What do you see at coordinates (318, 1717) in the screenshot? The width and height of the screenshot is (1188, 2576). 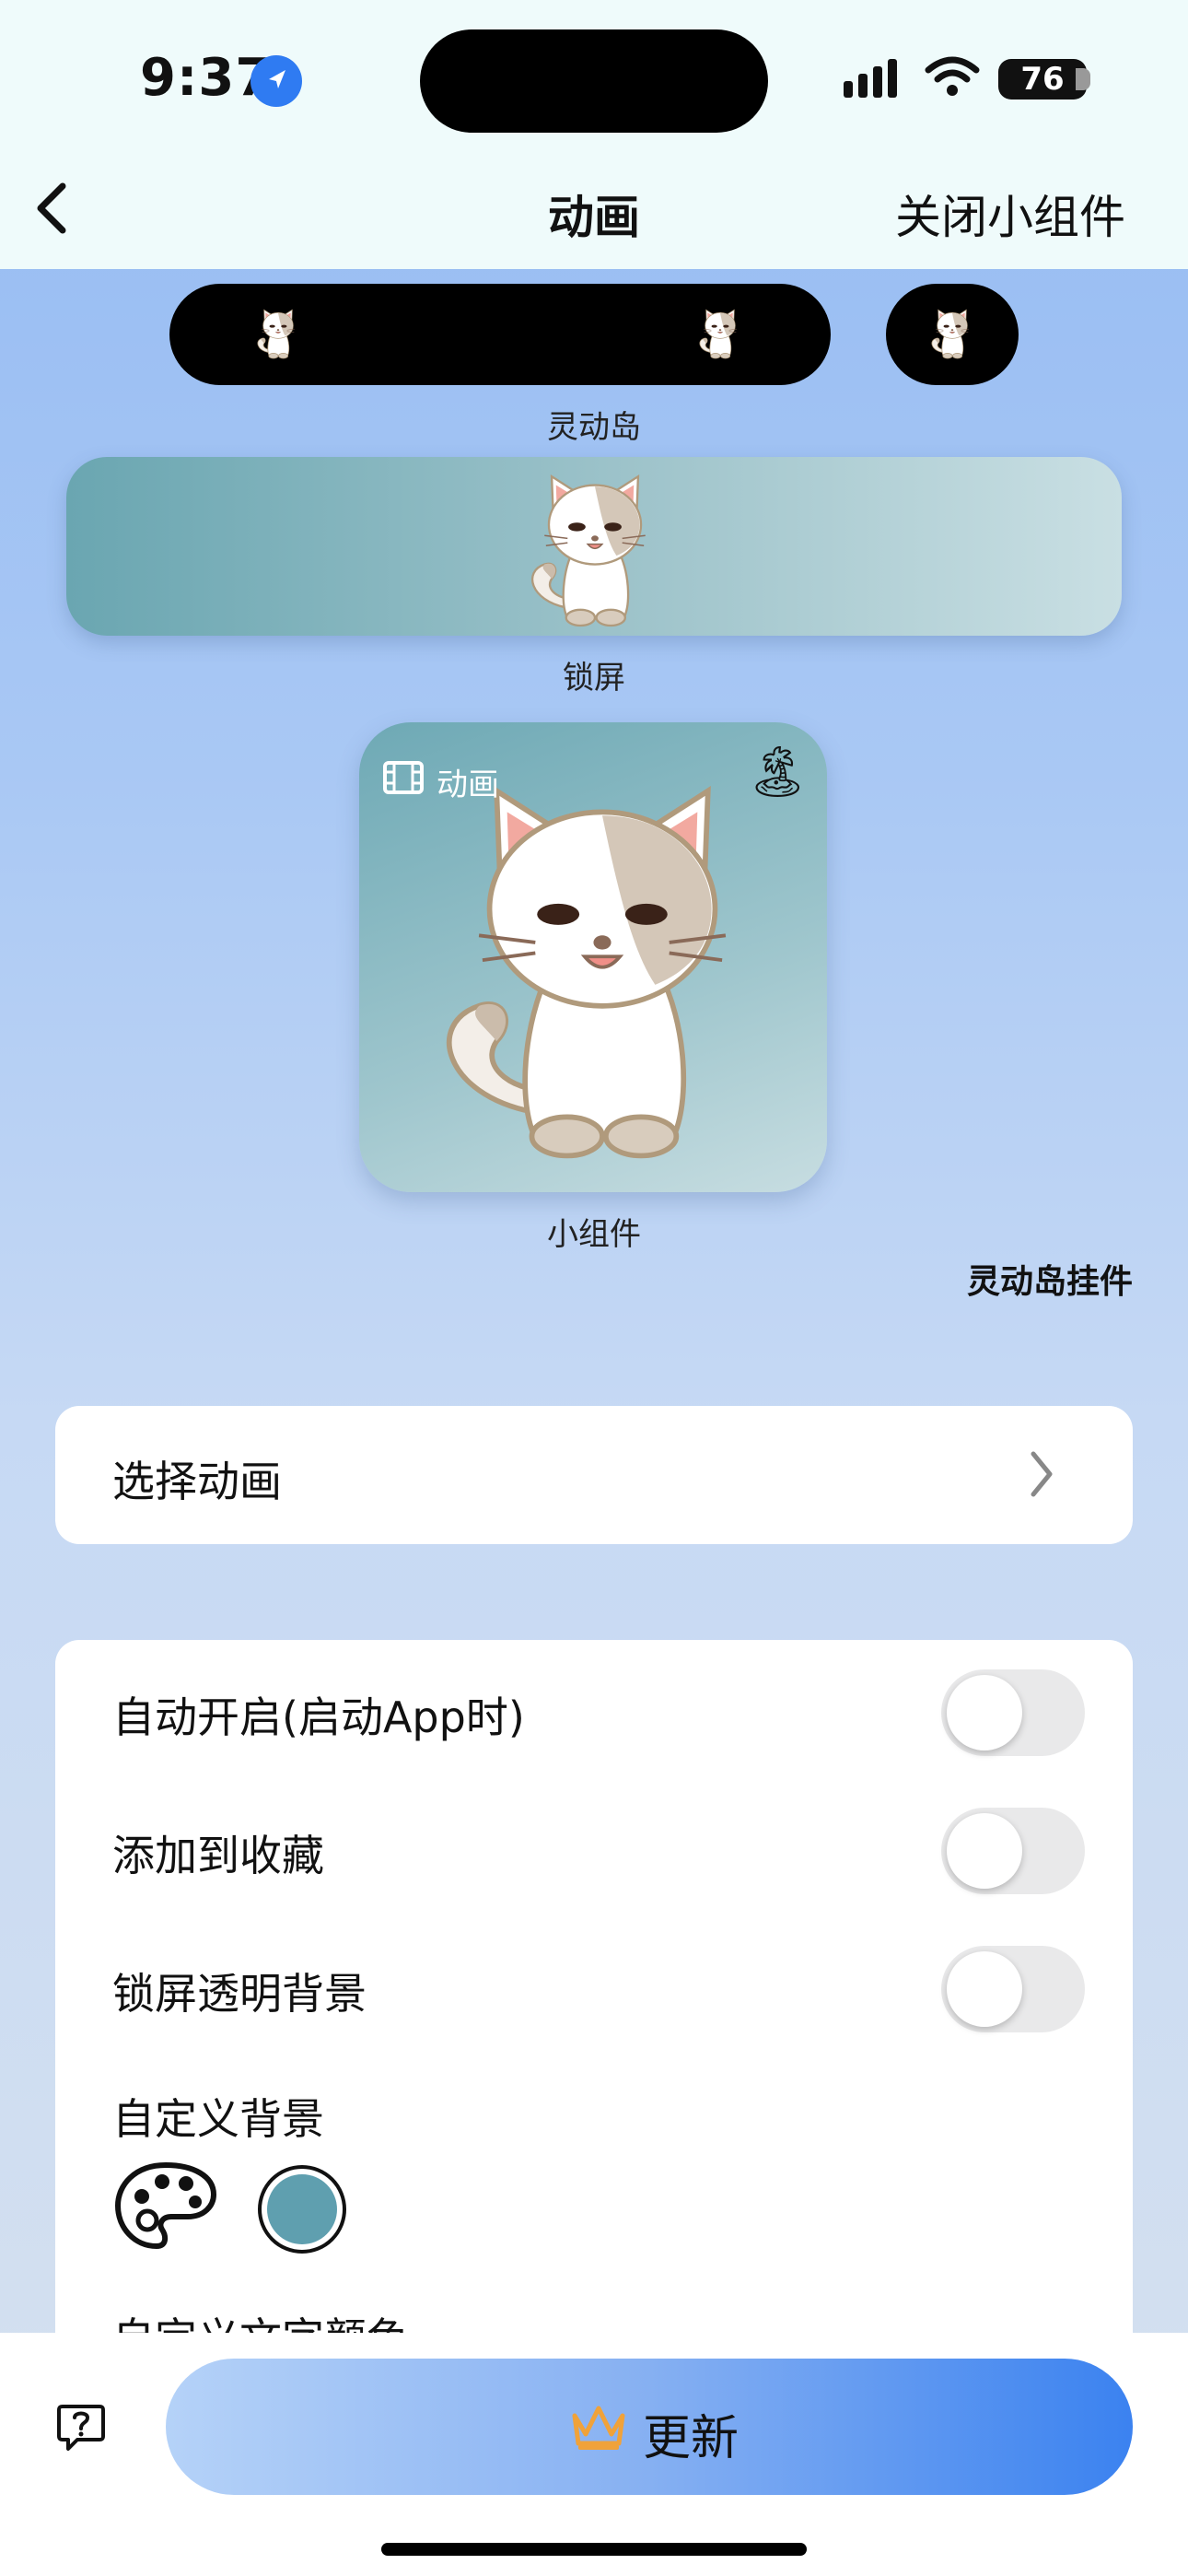 I see `auto-start-label: 自动开启(启动App时)` at bounding box center [318, 1717].